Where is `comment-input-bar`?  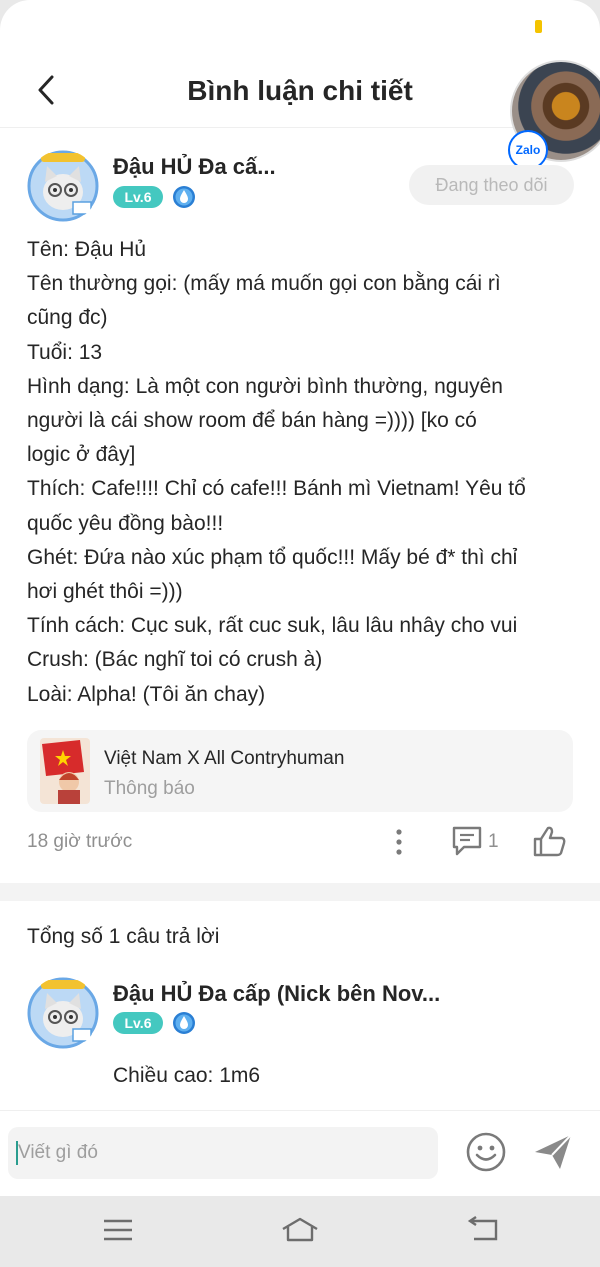
comment-input-bar is located at coordinates (300, 1153).